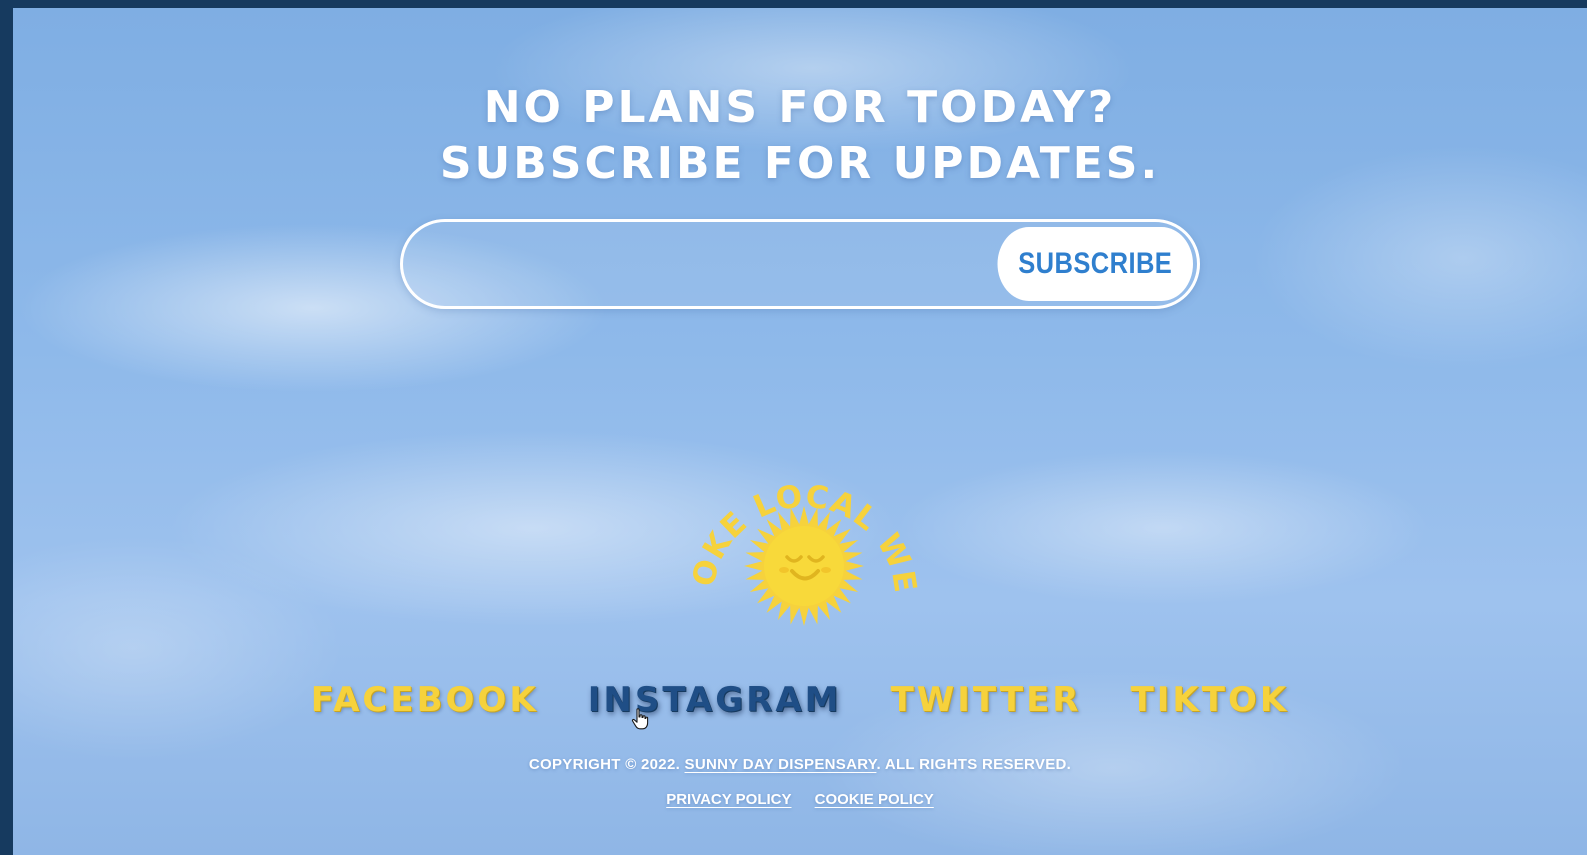  What do you see at coordinates (604, 764) in the screenshot?
I see `copyright-prefix: COPYRIGHT © 2022.` at bounding box center [604, 764].